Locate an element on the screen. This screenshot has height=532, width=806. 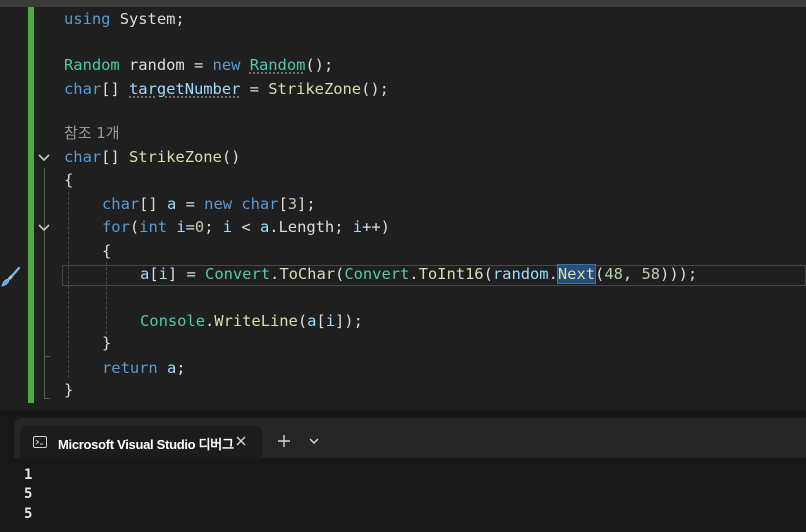
code-line-16: } is located at coordinates (68, 390).